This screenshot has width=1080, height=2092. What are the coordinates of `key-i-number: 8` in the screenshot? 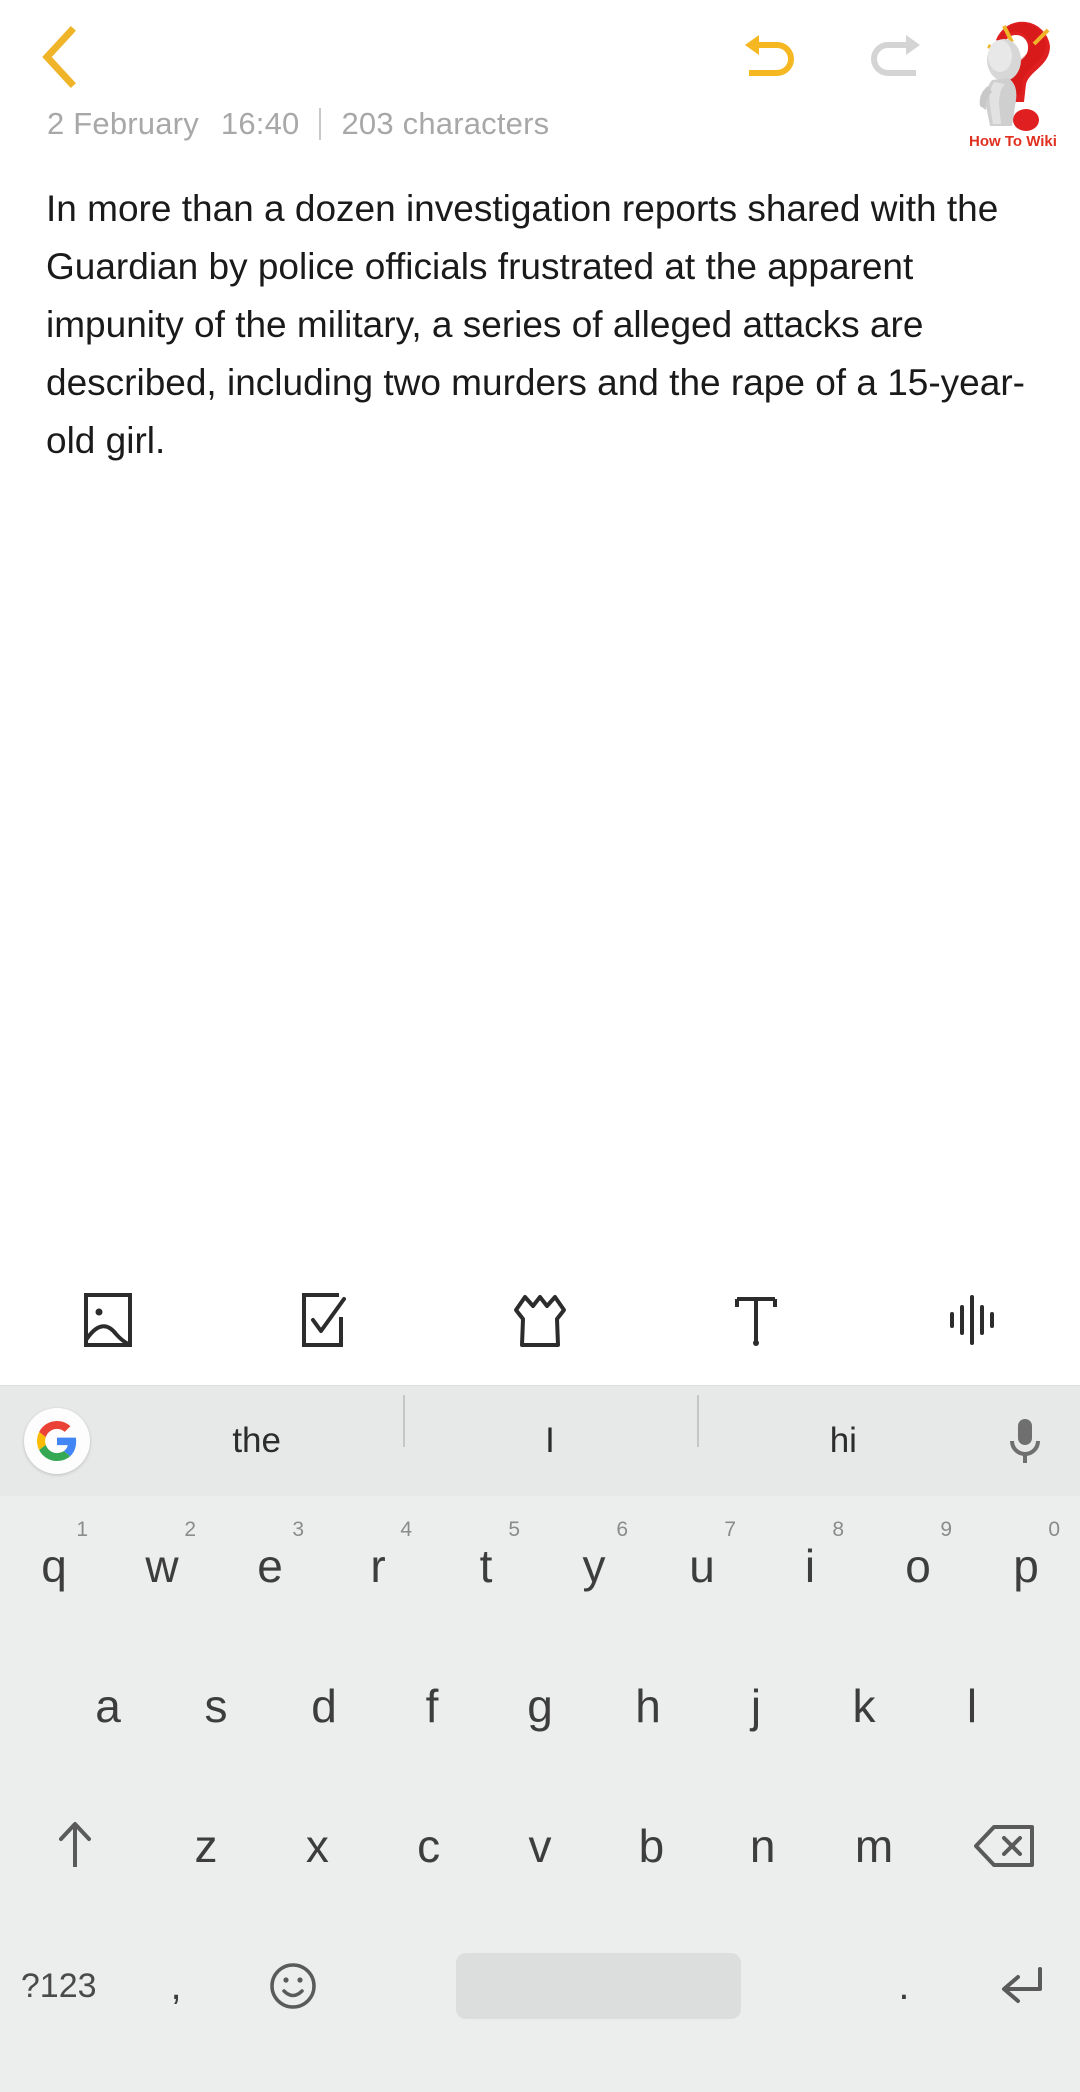 It's located at (838, 1529).